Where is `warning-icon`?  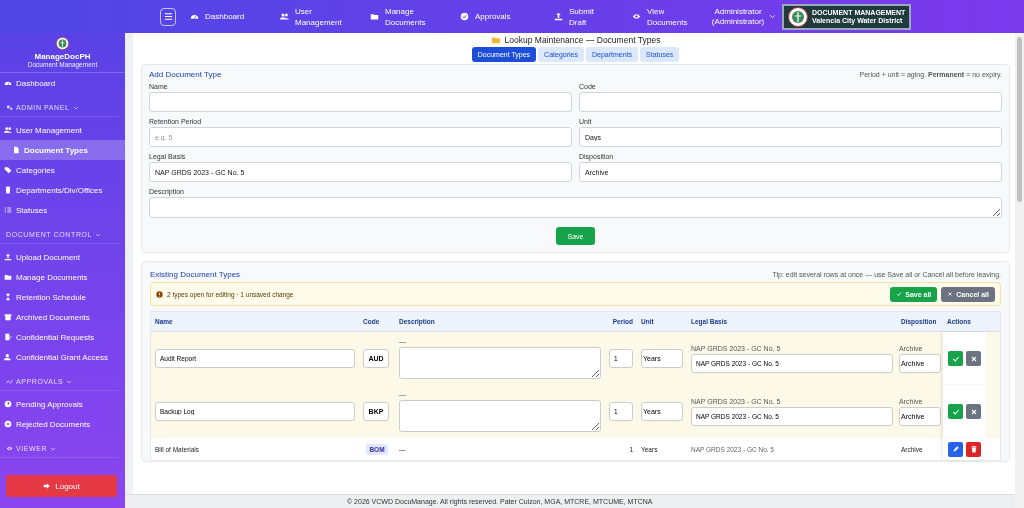 warning-icon is located at coordinates (159, 294).